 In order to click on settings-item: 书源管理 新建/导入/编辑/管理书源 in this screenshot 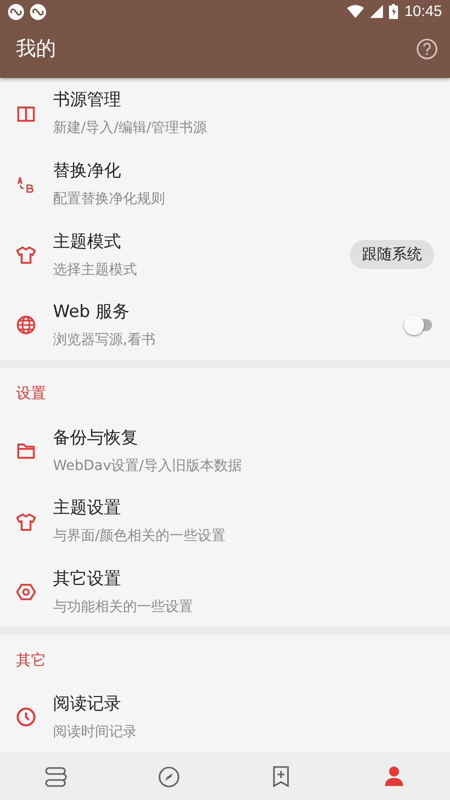, I will do `click(225, 113)`.